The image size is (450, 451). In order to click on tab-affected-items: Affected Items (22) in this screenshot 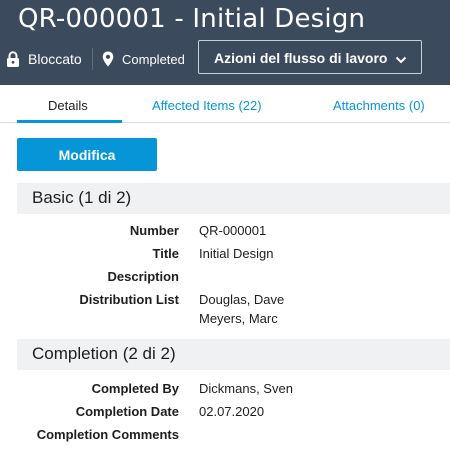, I will do `click(207, 105)`.